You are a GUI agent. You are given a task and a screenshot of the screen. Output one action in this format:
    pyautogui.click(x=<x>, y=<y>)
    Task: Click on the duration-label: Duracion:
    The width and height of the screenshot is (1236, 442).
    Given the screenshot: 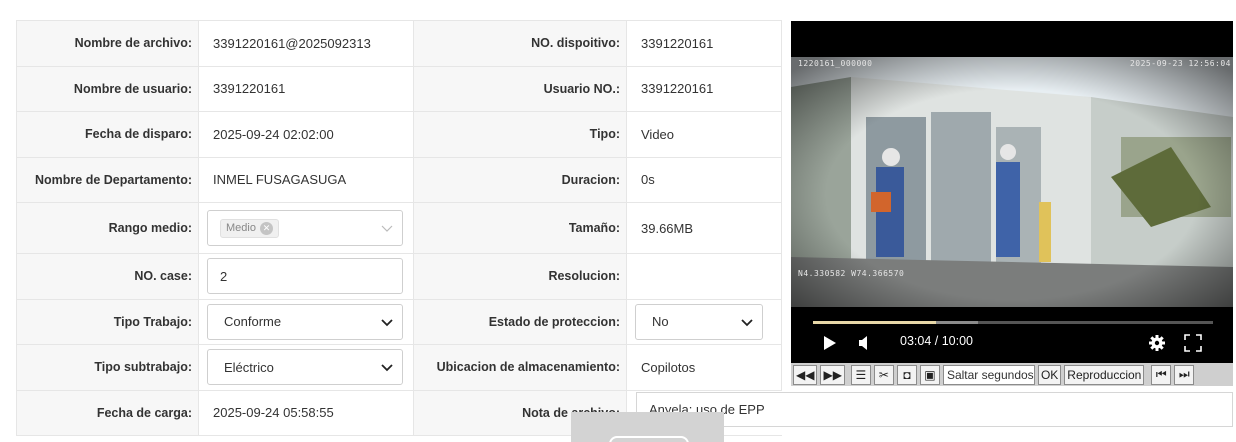 What is the action you would take?
    pyautogui.click(x=520, y=179)
    